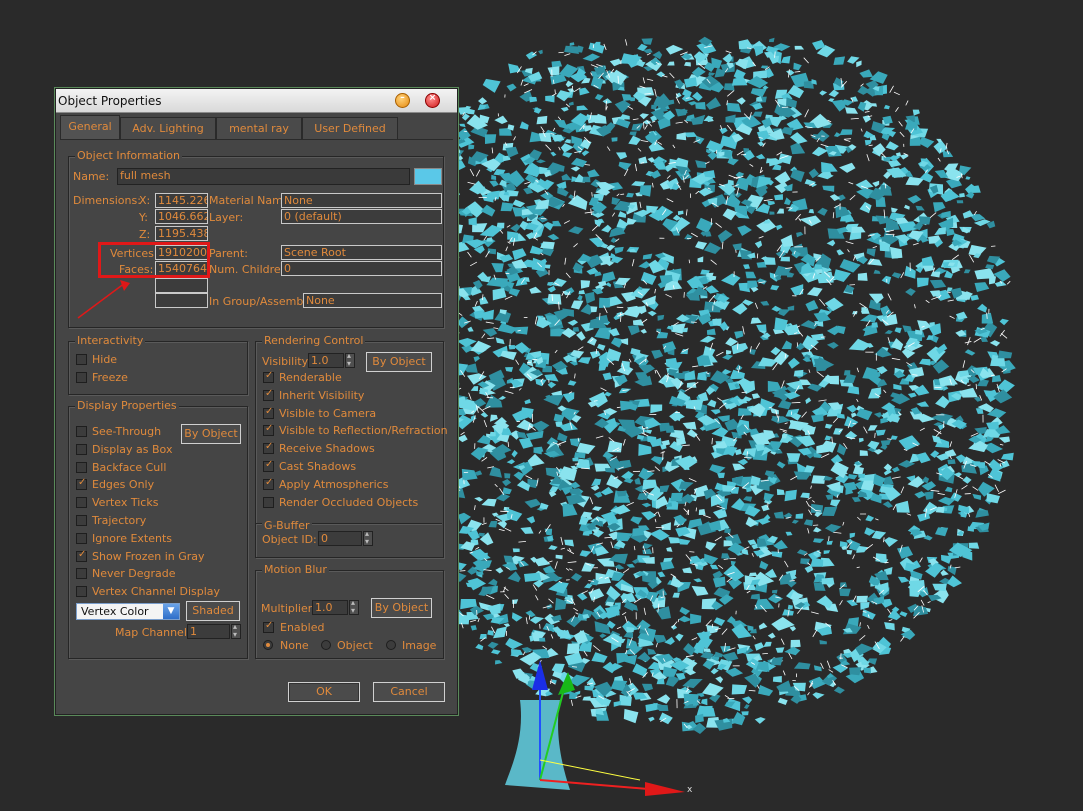  What do you see at coordinates (350, 128) in the screenshot?
I see `tab-user-defined: User Defined` at bounding box center [350, 128].